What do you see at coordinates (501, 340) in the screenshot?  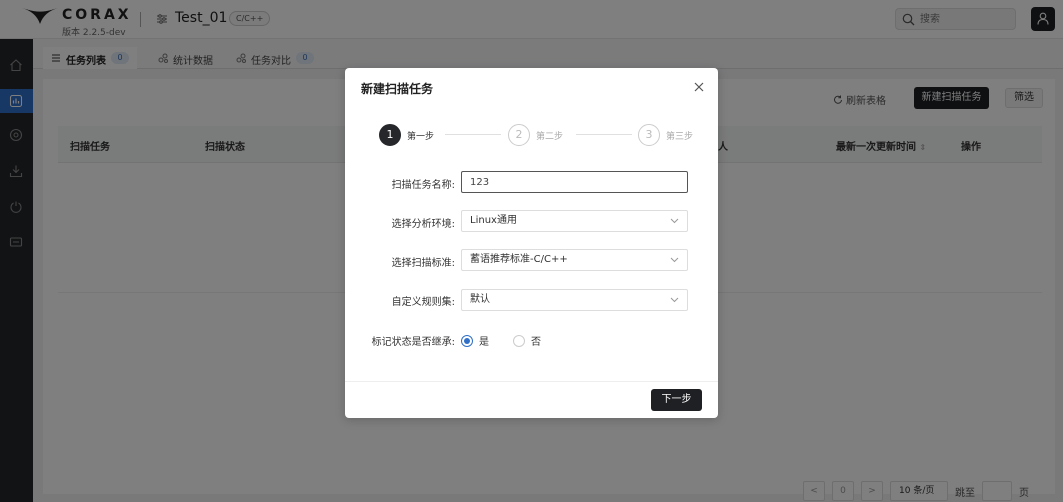 I see `inherit-radio-group: 是 否` at bounding box center [501, 340].